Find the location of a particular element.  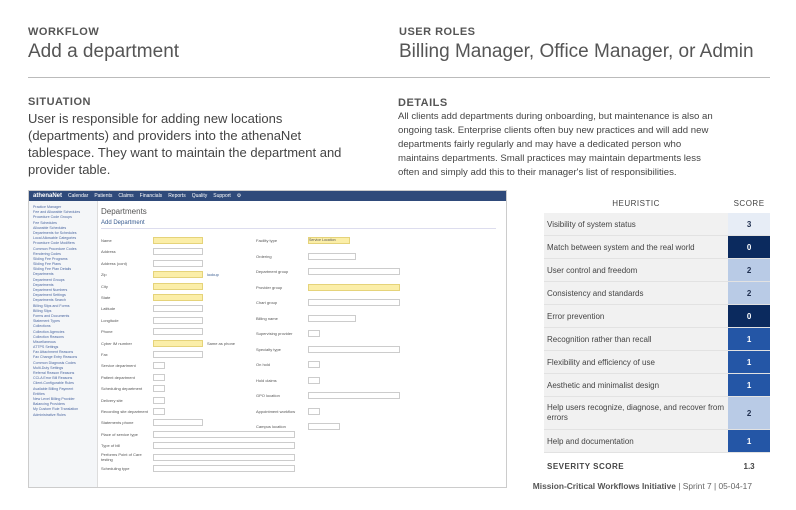

form-row: GPO location is located at coordinates (328, 395).